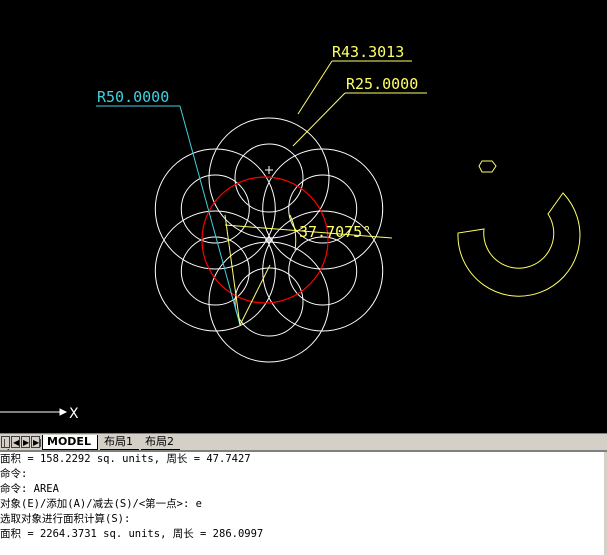 Image resolution: width=607 pixels, height=555 pixels. What do you see at coordinates (160, 442) in the screenshot?
I see `tab-layout2: 布局2` at bounding box center [160, 442].